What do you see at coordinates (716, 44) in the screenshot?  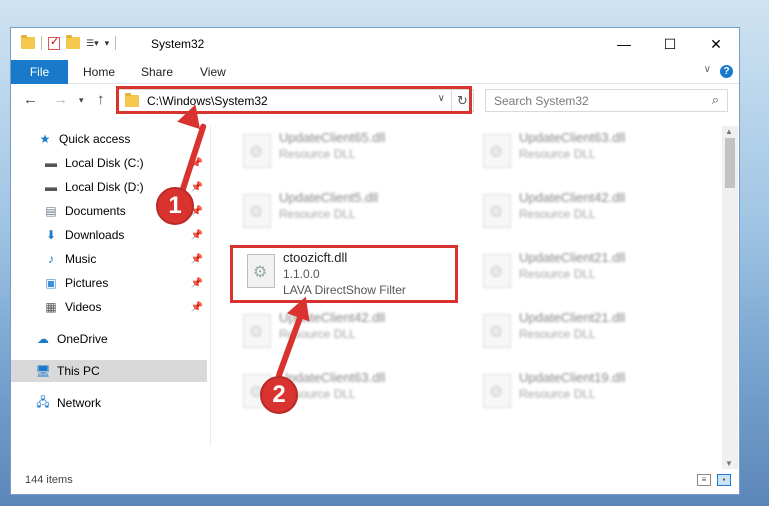 I see `close-icon: ✕` at bounding box center [716, 44].